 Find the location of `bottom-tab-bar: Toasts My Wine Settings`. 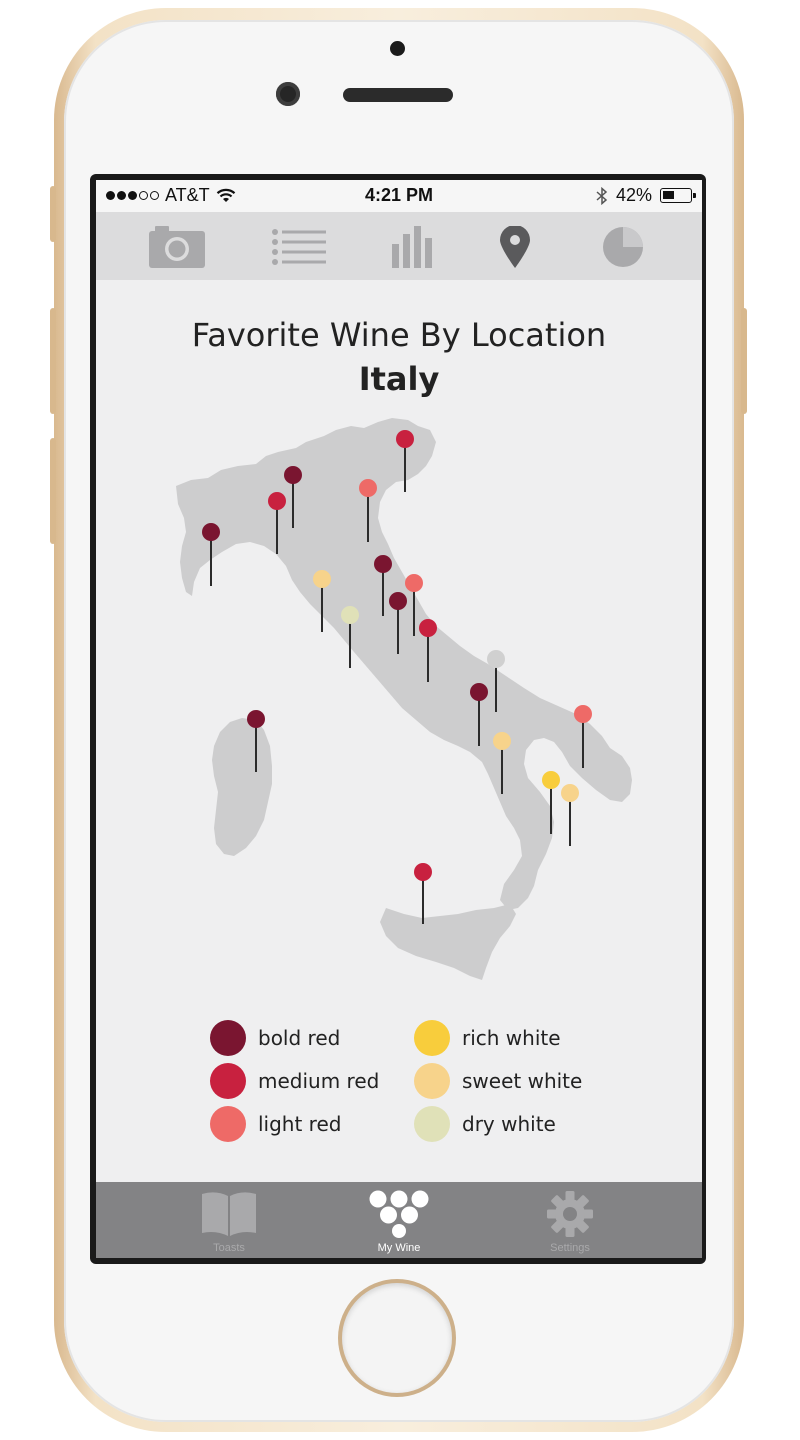

bottom-tab-bar: Toasts My Wine Settings is located at coordinates (399, 1220).